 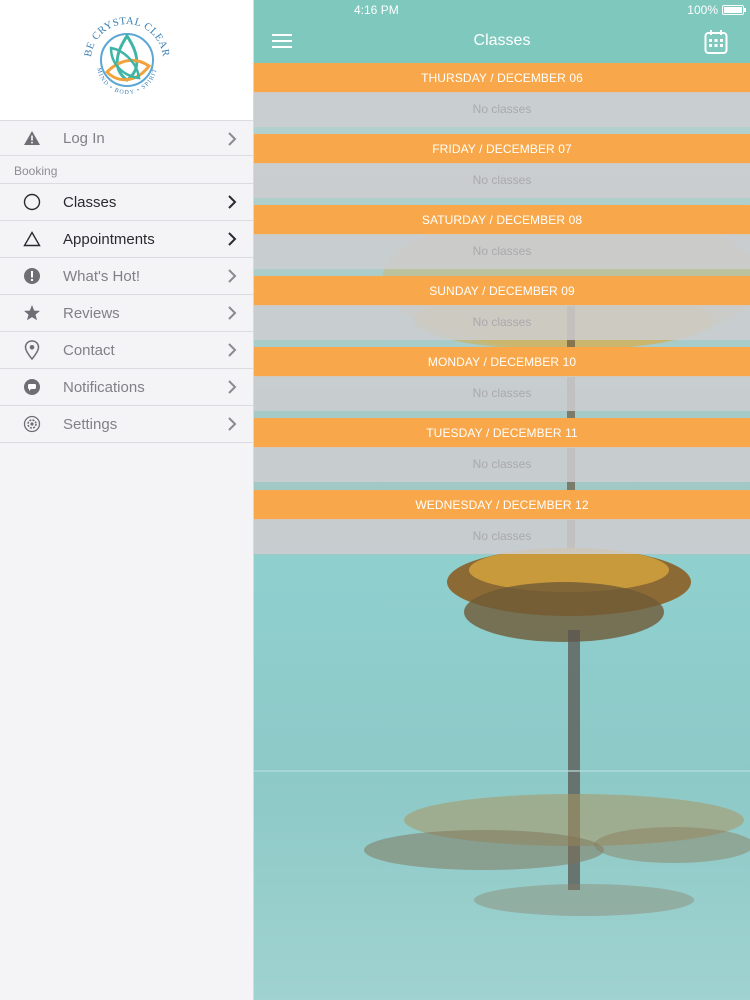 I want to click on day-header: MONDAY / DECEMBER 10, so click(x=502, y=362).